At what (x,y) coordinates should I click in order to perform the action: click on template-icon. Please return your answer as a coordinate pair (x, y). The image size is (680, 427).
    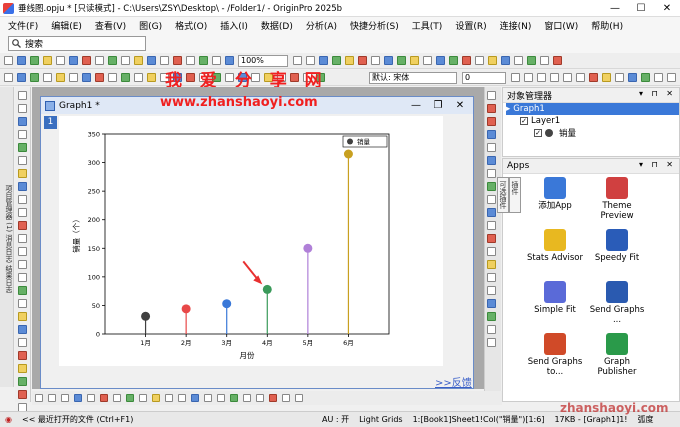
    Looking at the image, I should click on (73, 60).